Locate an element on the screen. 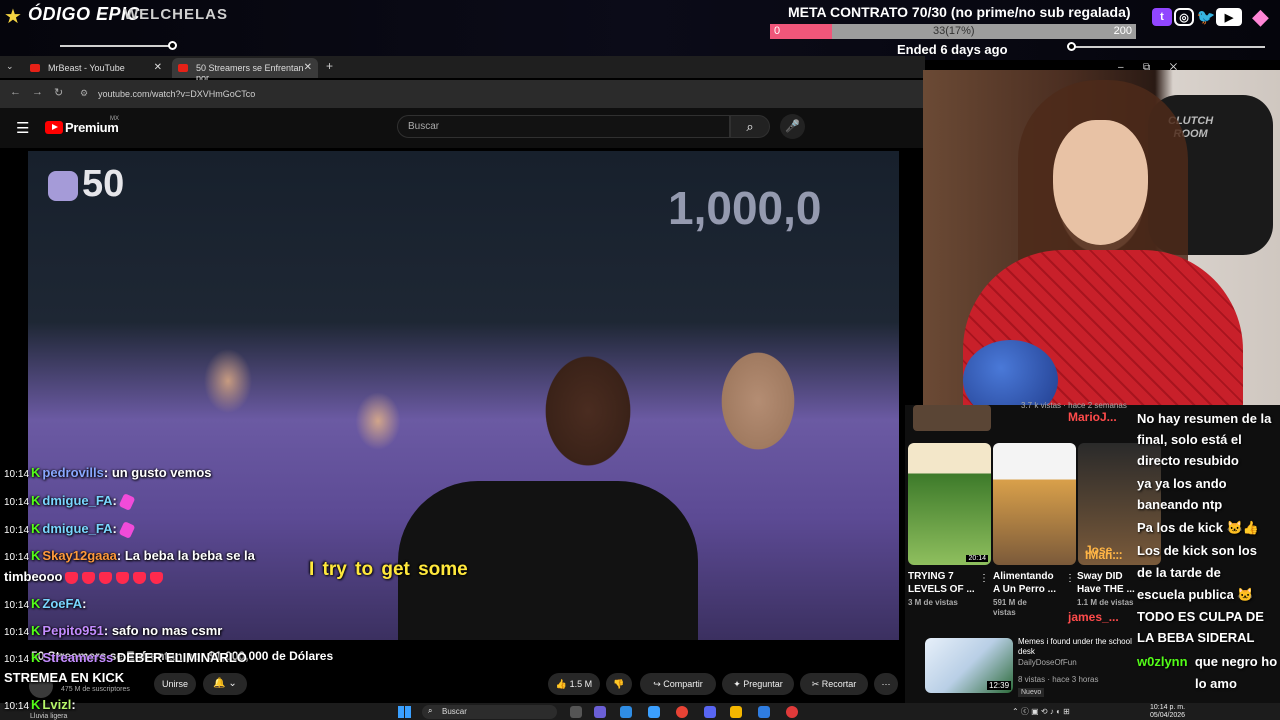  search-input: Buscar is located at coordinates (563, 126).